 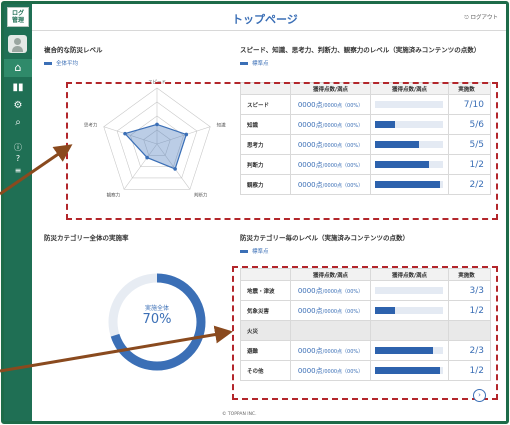 What do you see at coordinates (254, 63) in the screenshot?
I see `legend-standard-top: 標準点` at bounding box center [254, 63].